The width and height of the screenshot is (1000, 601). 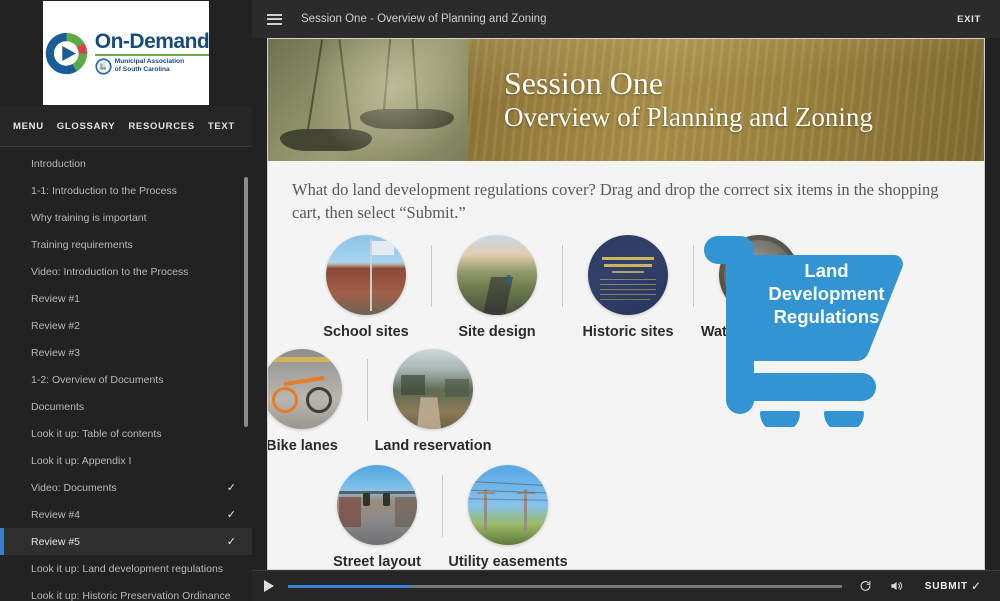 What do you see at coordinates (82, 244) in the screenshot?
I see `sidebar-item-label: Training requirements` at bounding box center [82, 244].